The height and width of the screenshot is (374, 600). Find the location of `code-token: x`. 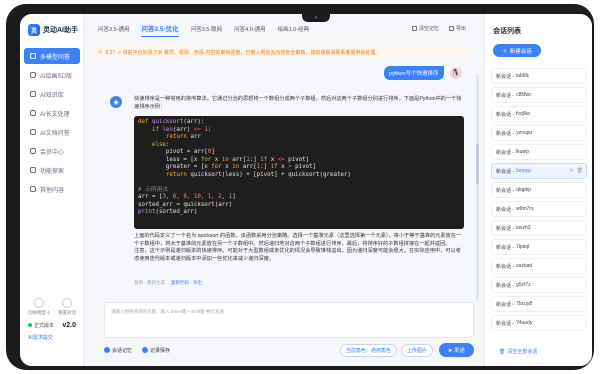

code-token: x is located at coordinates (216, 159).